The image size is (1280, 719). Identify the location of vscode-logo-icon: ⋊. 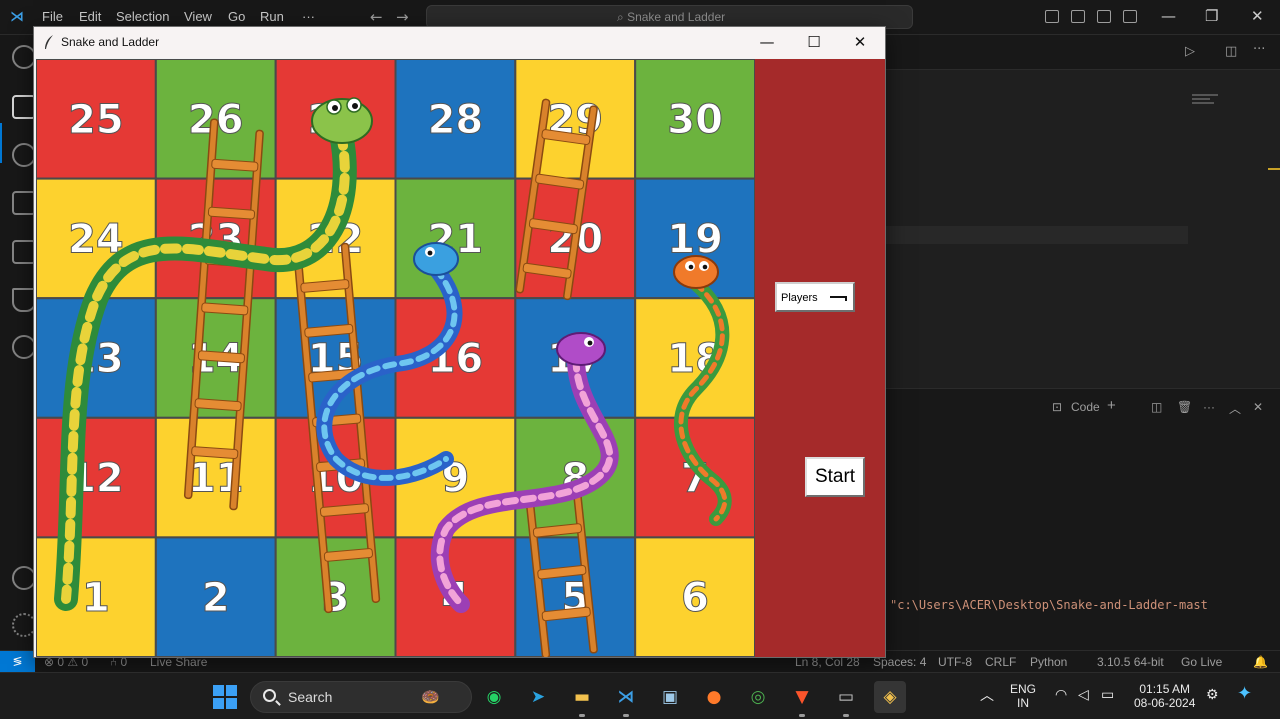
(17, 17).